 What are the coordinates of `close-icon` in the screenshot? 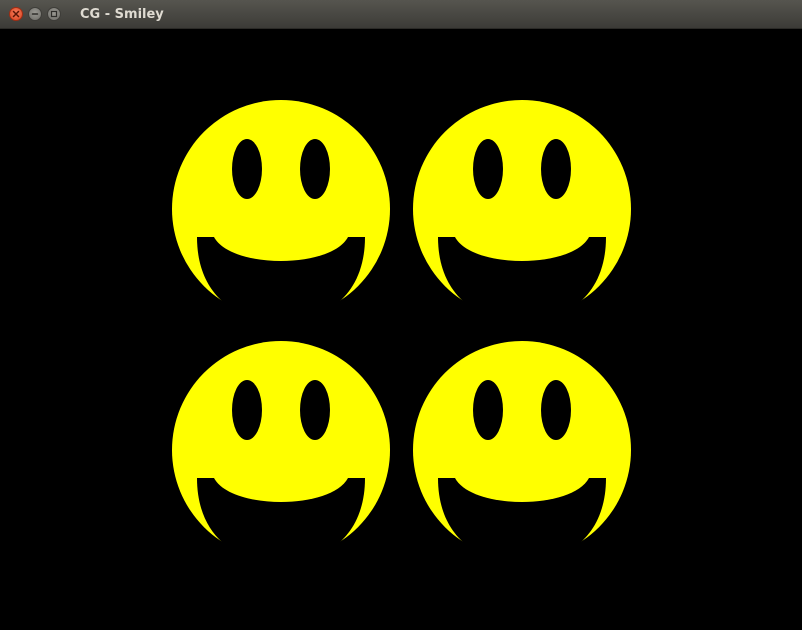 It's located at (16, 14).